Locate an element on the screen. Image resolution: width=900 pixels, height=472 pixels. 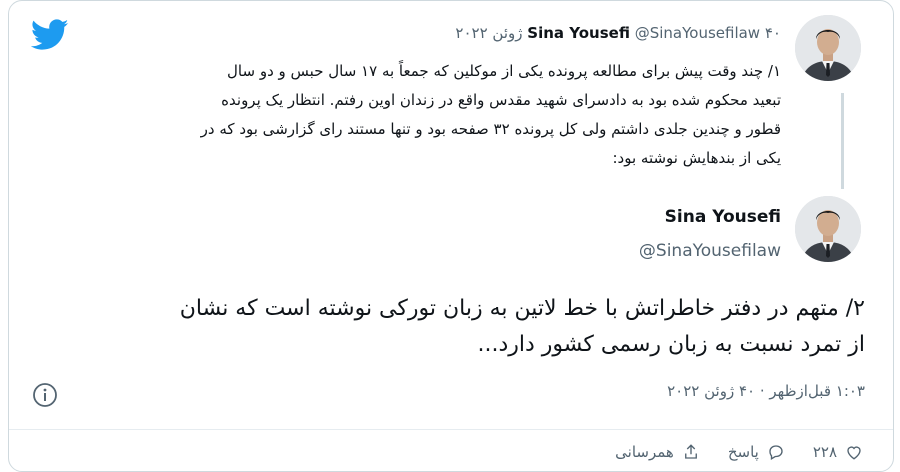
tweet-text-line: یکی از بندهایش نوشته بود: is located at coordinates (696, 158).